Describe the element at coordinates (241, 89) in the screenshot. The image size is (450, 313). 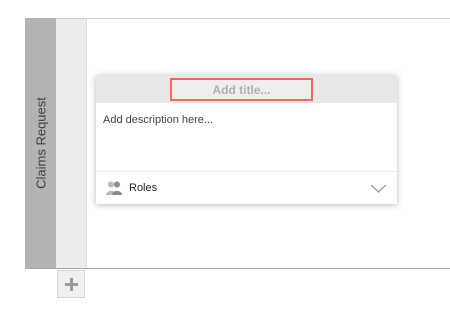
I see `title-input` at that location.